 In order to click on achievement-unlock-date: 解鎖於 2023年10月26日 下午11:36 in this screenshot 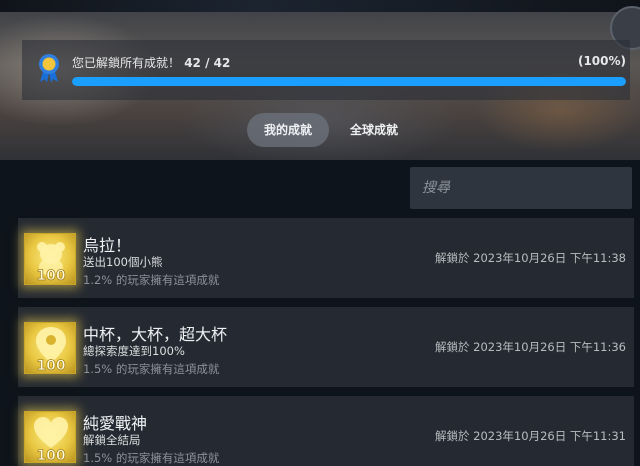, I will do `click(530, 347)`.